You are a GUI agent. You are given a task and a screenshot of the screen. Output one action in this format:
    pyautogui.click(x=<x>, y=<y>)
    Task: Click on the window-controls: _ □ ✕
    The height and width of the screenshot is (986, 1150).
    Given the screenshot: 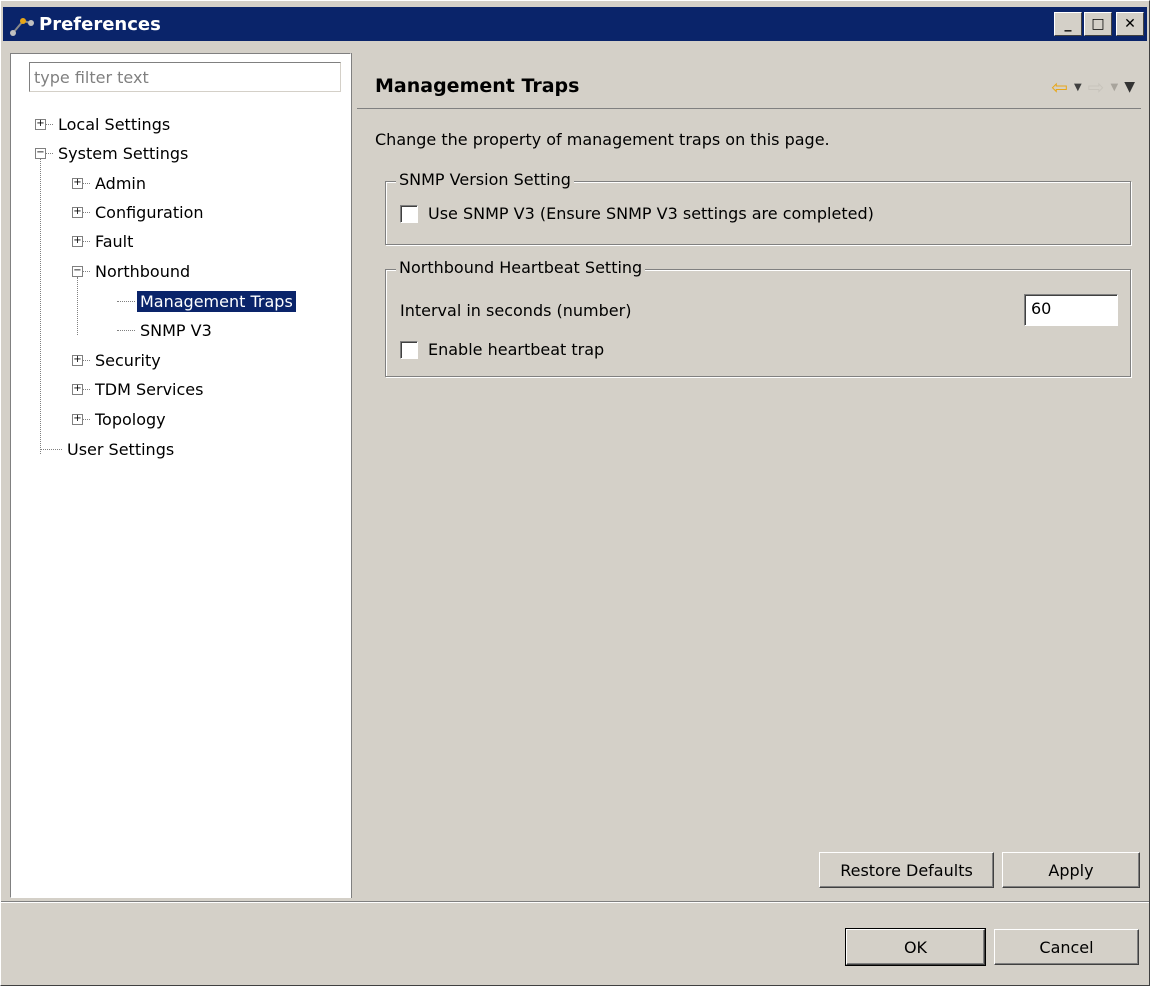 What is the action you would take?
    pyautogui.click(x=1099, y=24)
    